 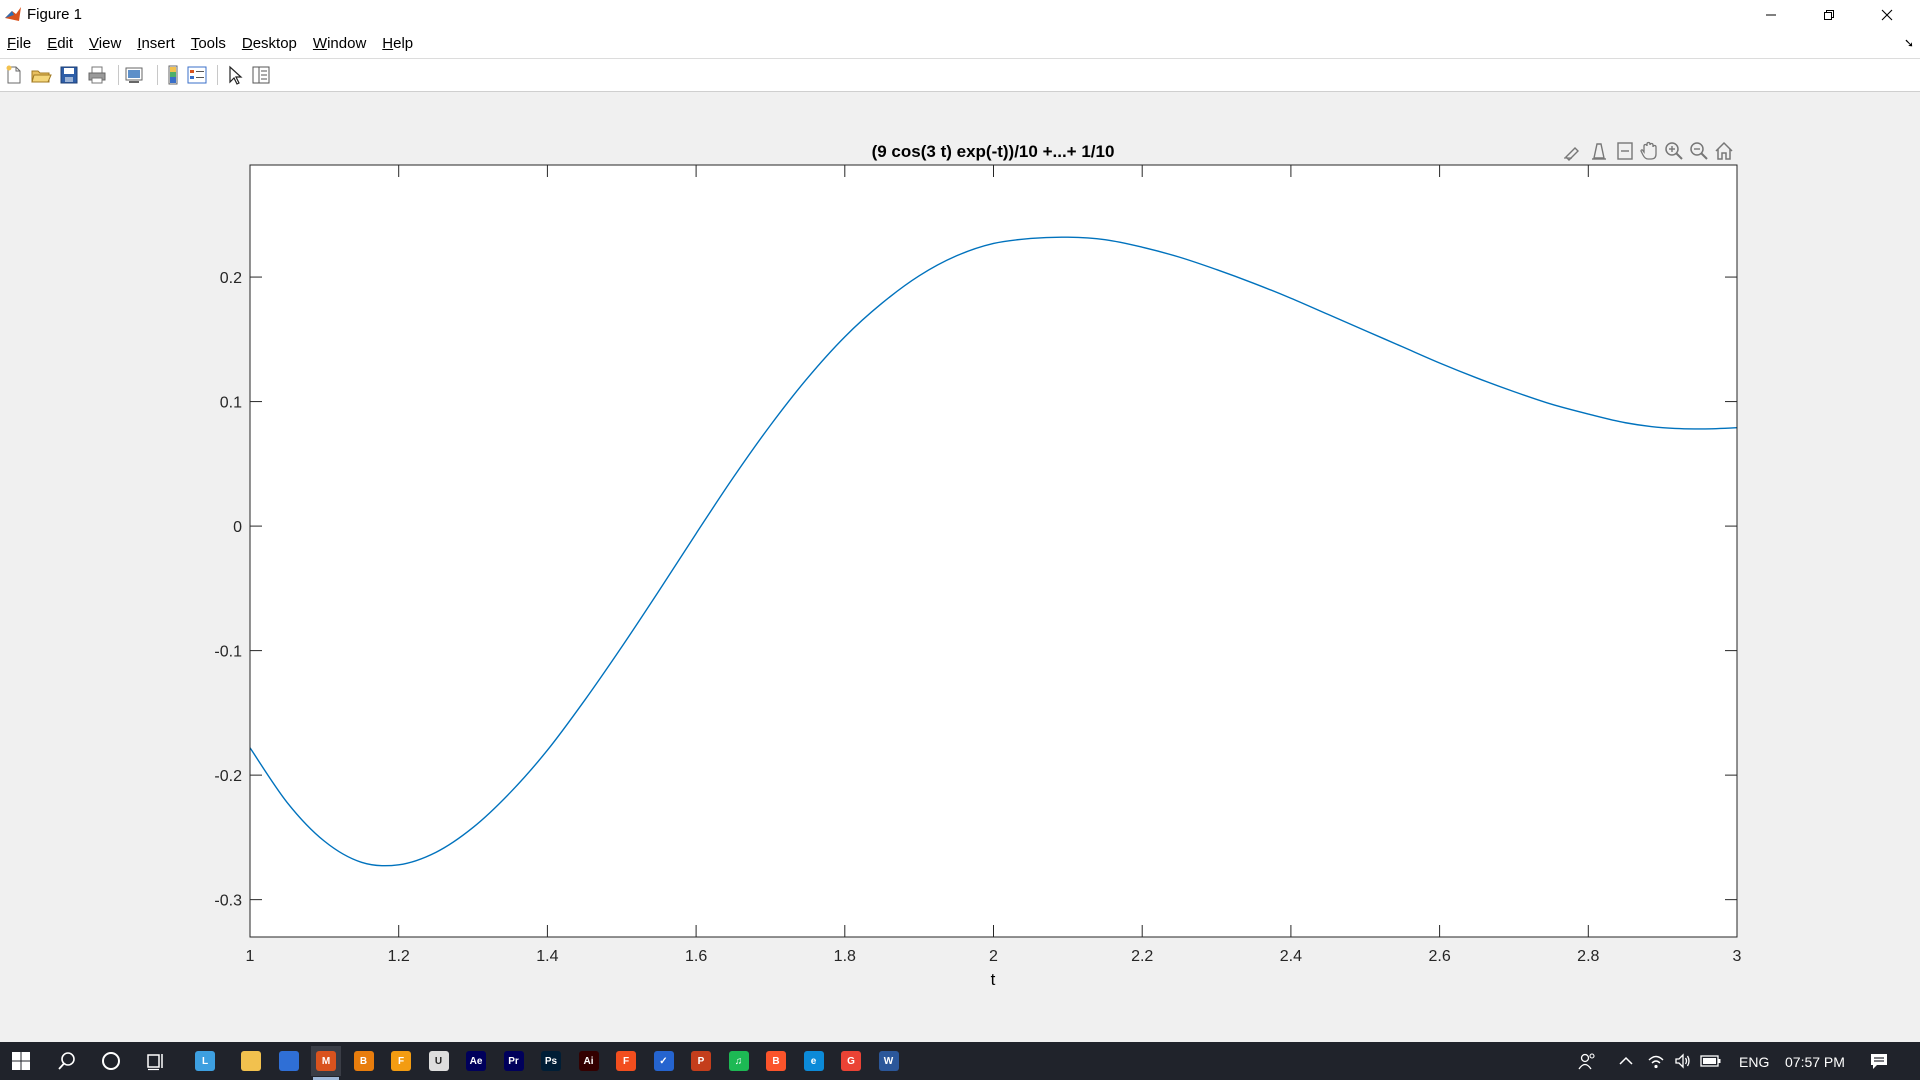 I want to click on restore-icon, so click(x=1829, y=15).